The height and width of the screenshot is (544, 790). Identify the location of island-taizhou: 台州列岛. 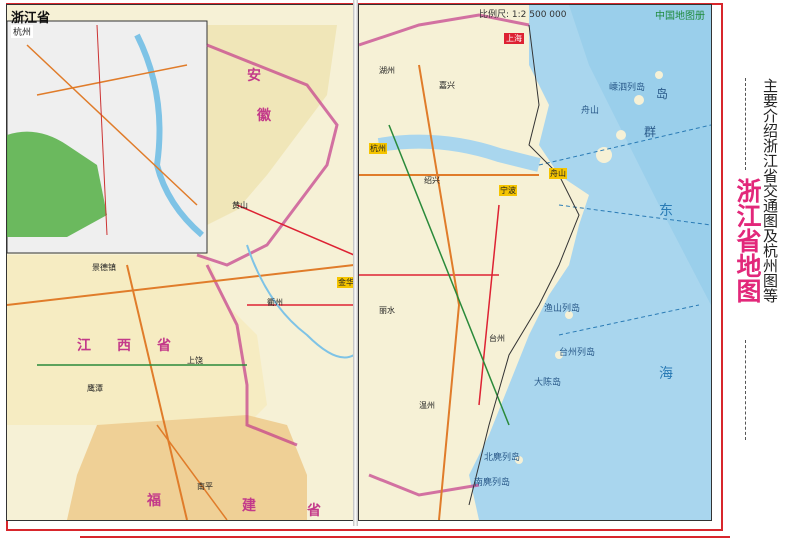
(577, 353).